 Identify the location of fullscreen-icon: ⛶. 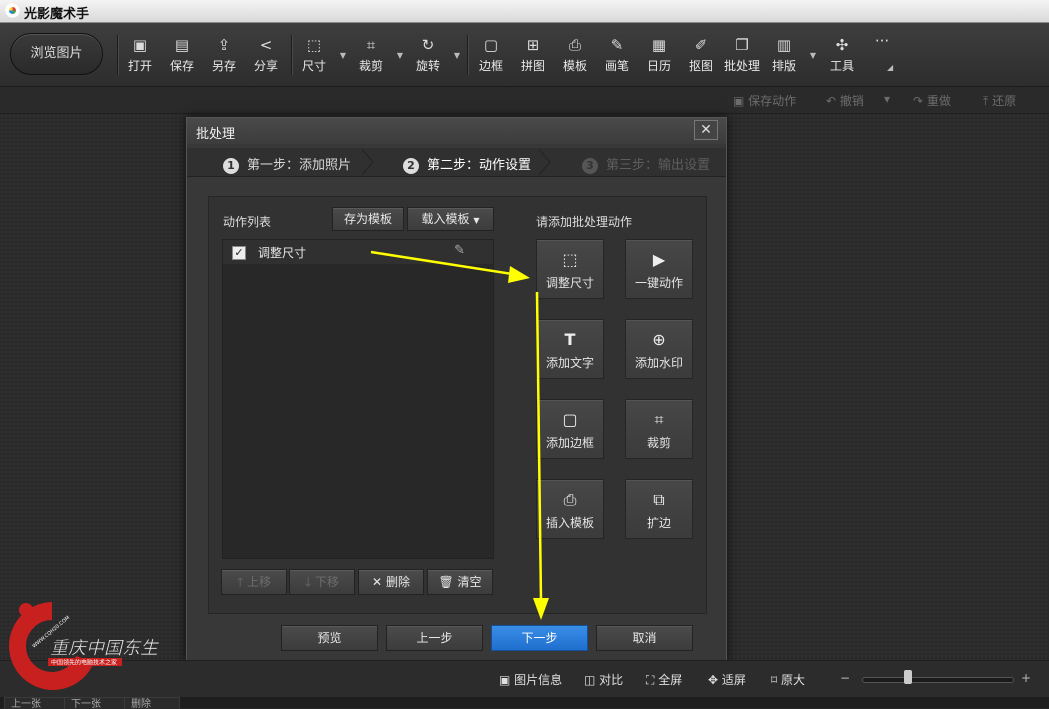
(650, 680).